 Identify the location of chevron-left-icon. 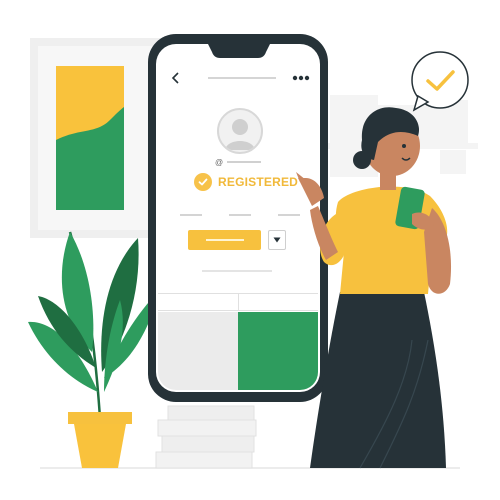
(175, 78).